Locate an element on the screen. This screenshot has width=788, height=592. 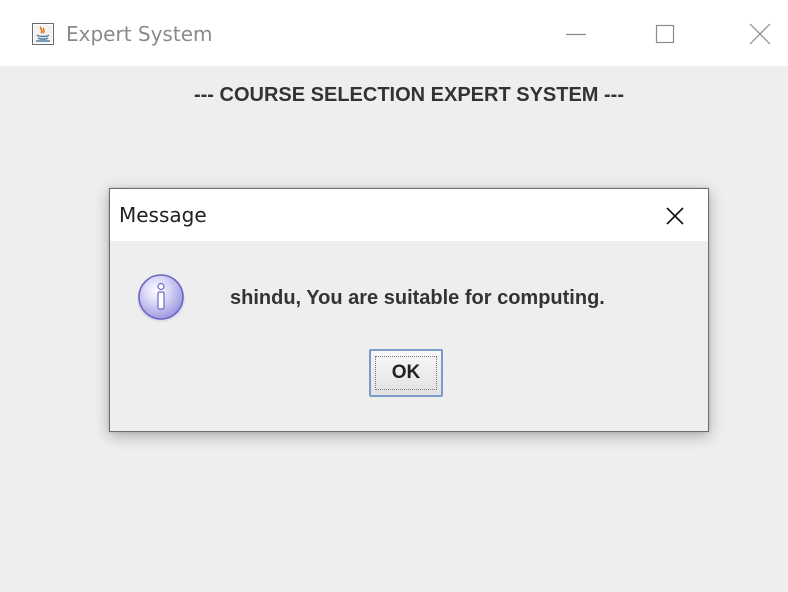
dialog-titlebar: Message is located at coordinates (409, 215).